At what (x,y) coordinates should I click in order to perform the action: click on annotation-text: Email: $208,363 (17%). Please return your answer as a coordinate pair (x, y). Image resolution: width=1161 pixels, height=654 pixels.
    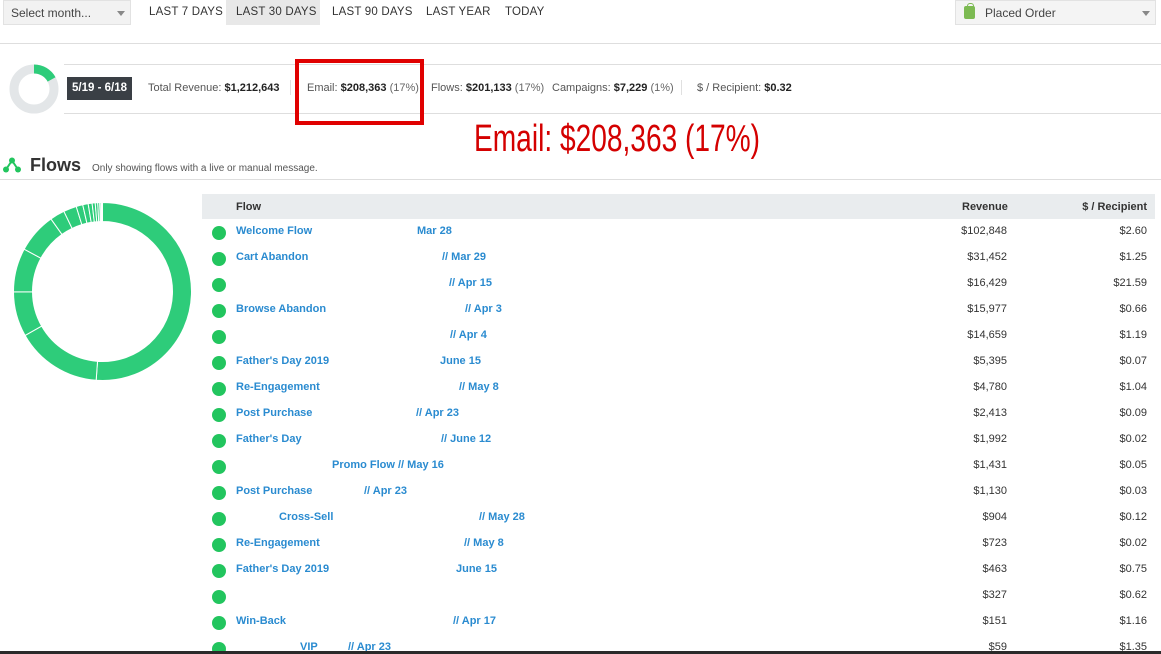
    Looking at the image, I should click on (617, 139).